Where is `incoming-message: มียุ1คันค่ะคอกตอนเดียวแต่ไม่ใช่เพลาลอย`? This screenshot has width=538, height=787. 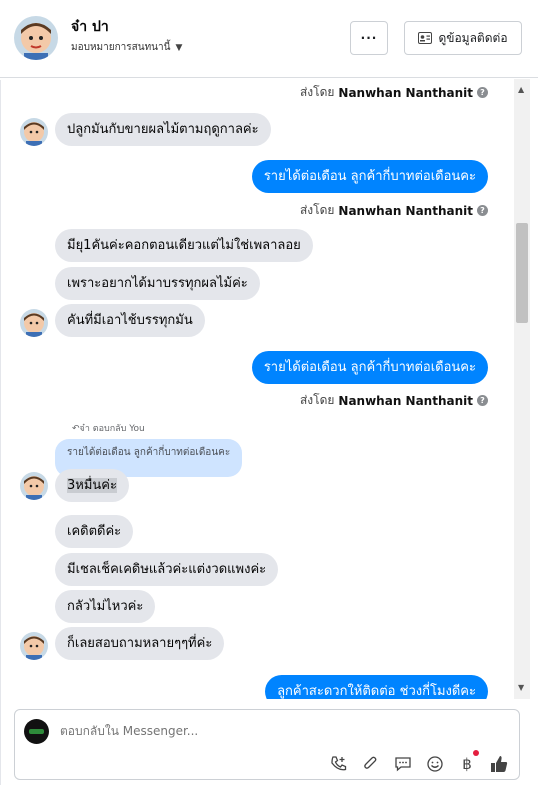
incoming-message: มียุ1คันค่ะคอกตอนเดียวแต่ไม่ใช่เพลาลอย is located at coordinates (184, 245).